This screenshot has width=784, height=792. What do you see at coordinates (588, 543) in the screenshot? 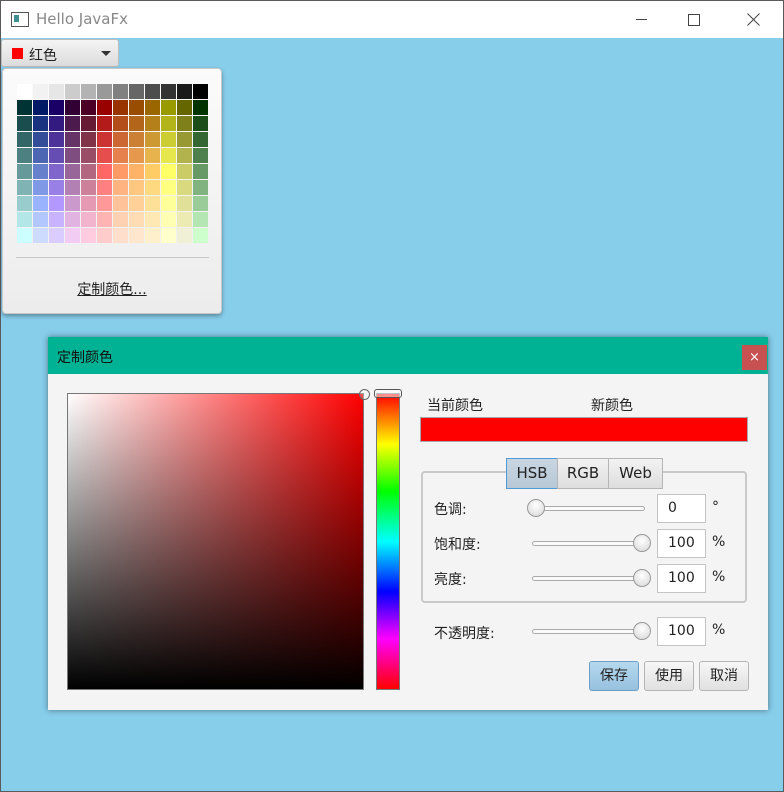
I see `saturation-slider` at bounding box center [588, 543].